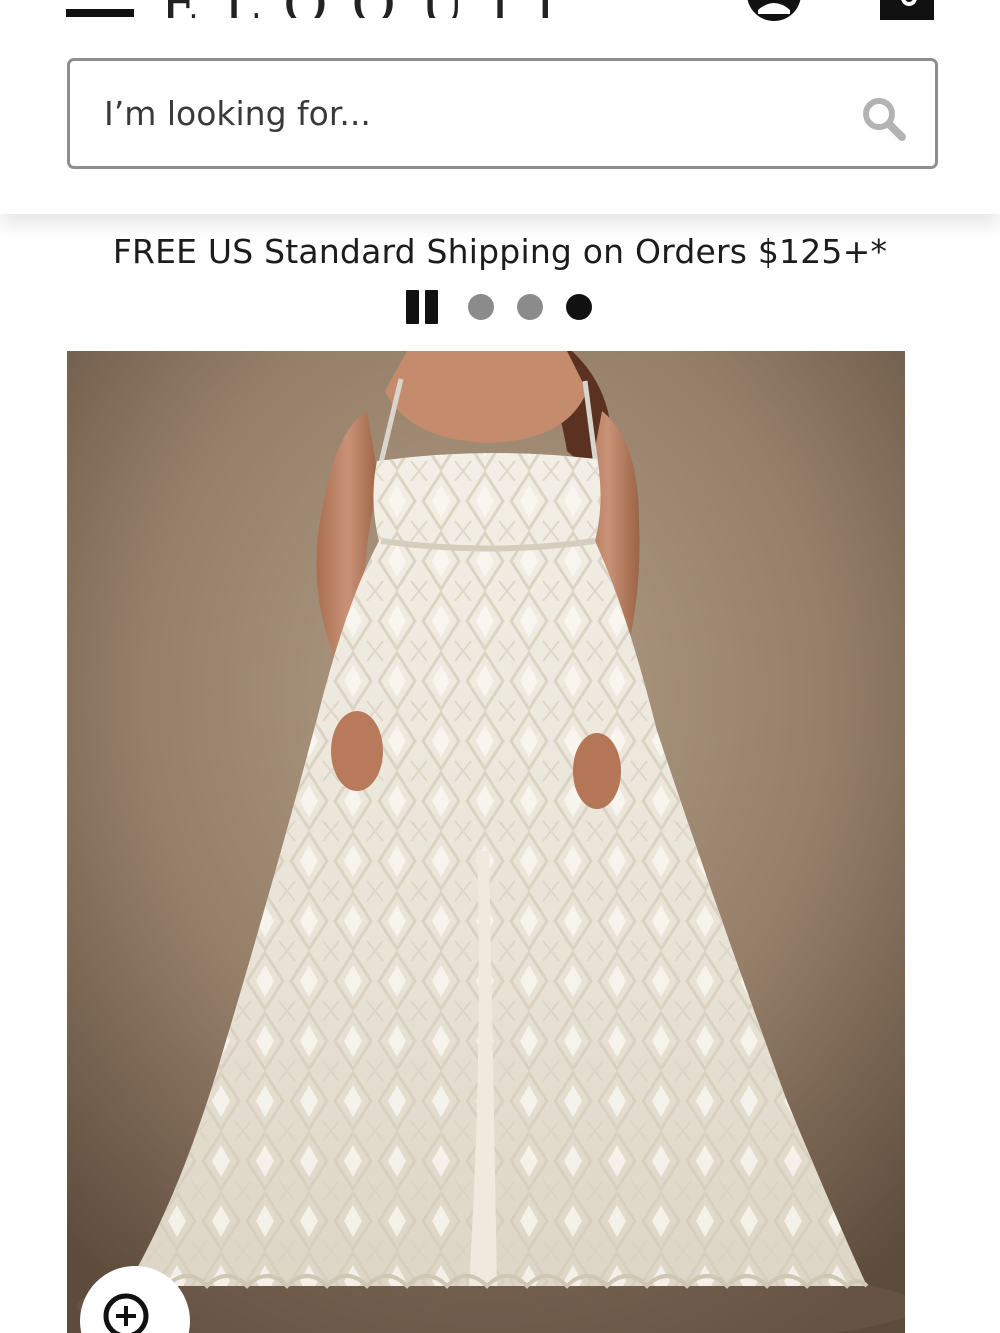 The width and height of the screenshot is (1000, 1333). I want to click on pause-icon, so click(422, 307).